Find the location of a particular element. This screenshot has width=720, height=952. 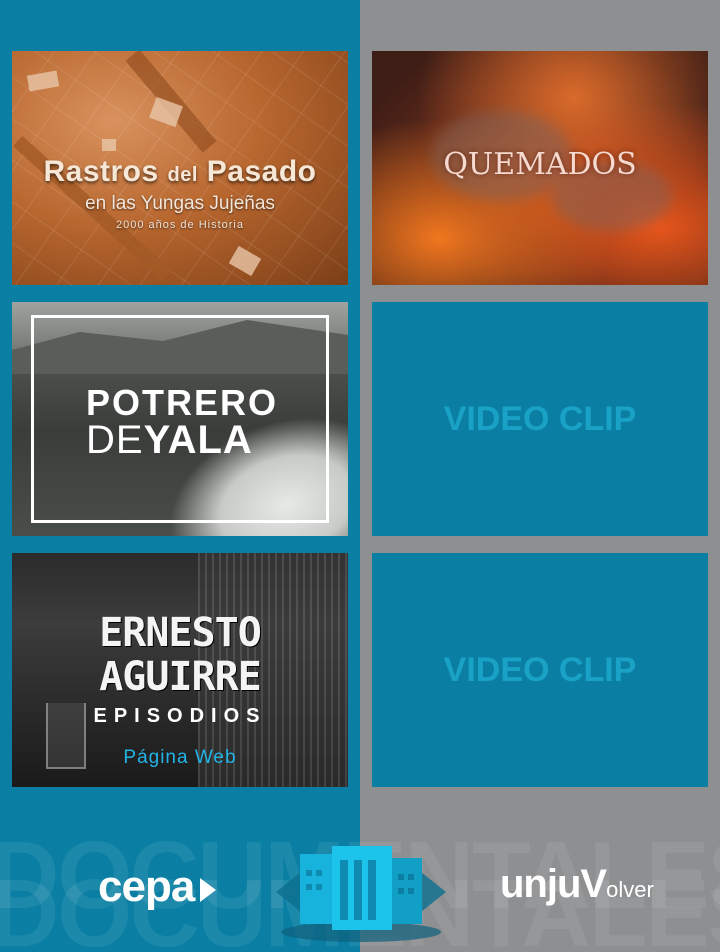

building-icon is located at coordinates (361, 894).